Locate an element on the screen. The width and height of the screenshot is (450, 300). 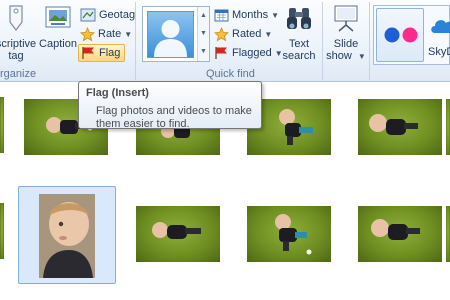
rate-button: Rate ▼ is located at coordinates (106, 34).